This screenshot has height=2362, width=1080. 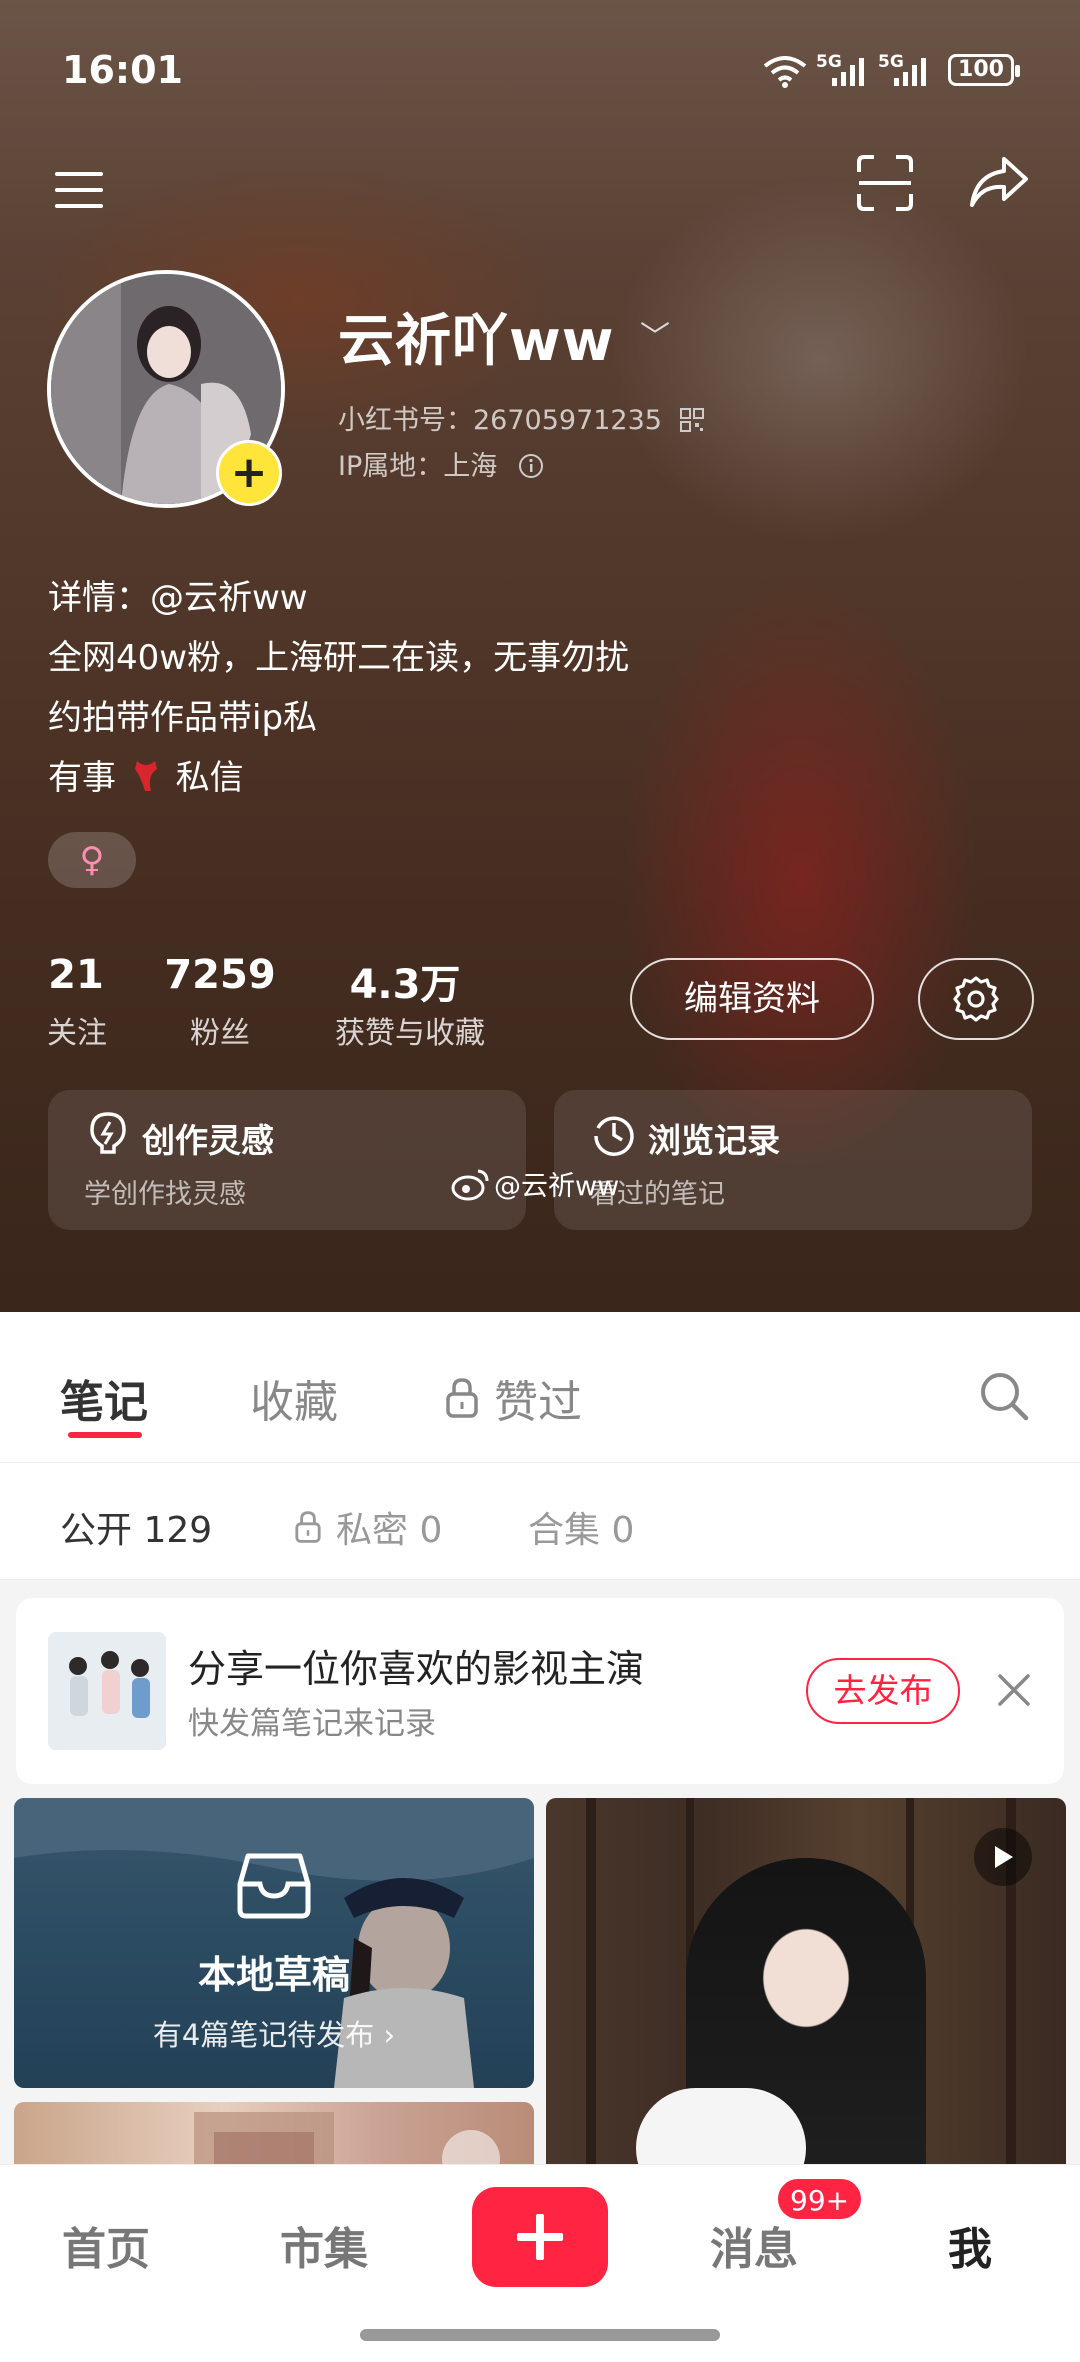 What do you see at coordinates (274, 1886) in the screenshot?
I see `inbox-icon` at bounding box center [274, 1886].